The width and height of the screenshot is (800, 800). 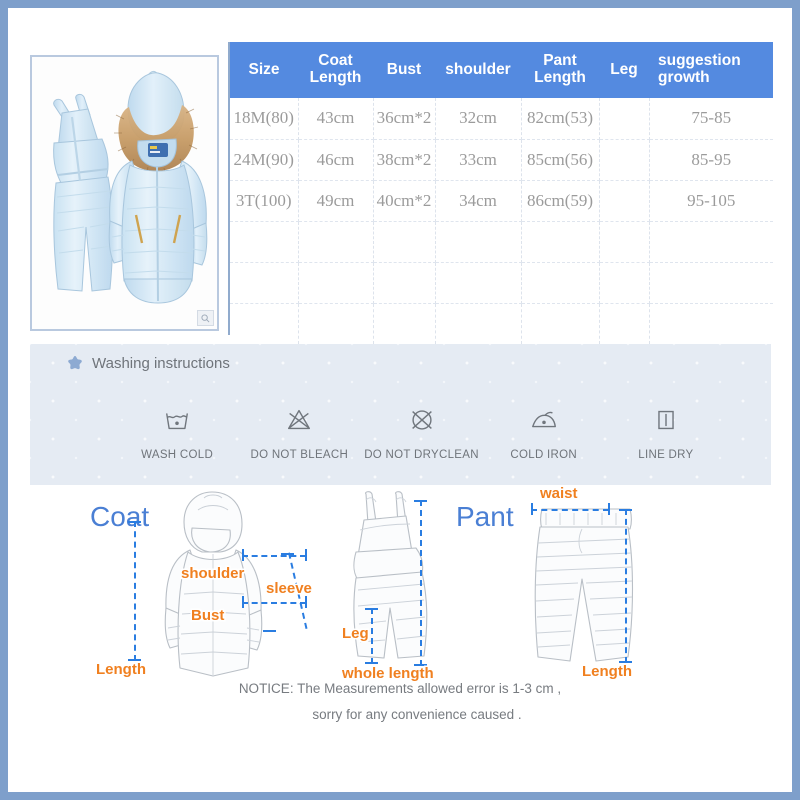 I want to click on overall-whole-length-line, so click(x=421, y=583).